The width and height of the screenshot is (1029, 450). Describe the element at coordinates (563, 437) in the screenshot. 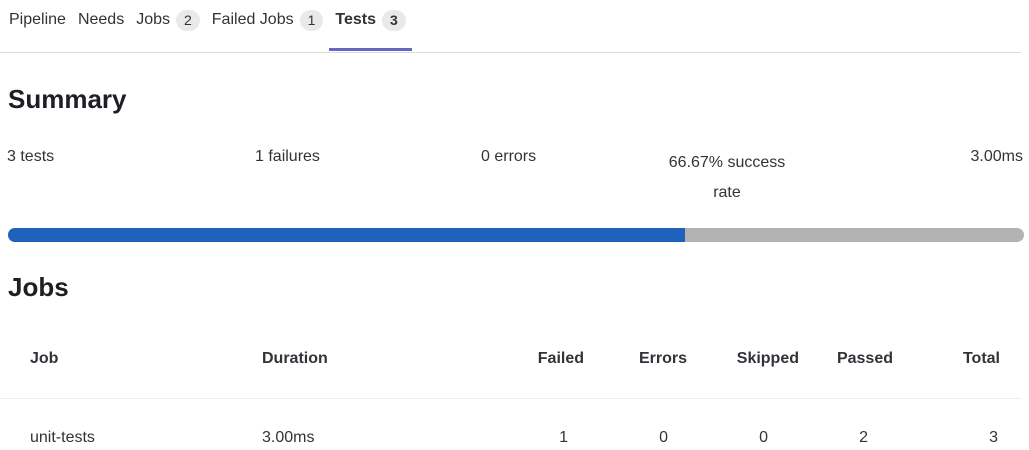

I see `job-failed: 1` at that location.